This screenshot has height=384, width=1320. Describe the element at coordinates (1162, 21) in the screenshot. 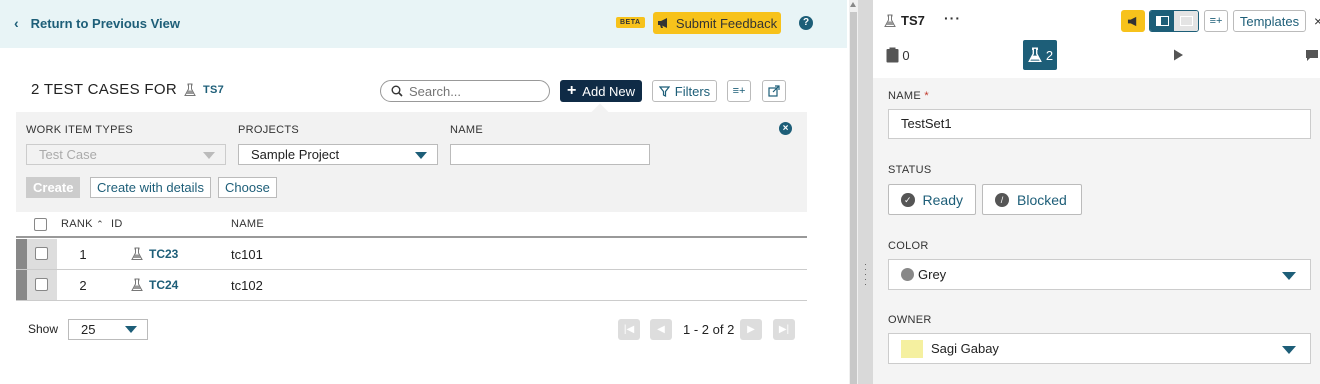

I see `split-layout-icon` at that location.